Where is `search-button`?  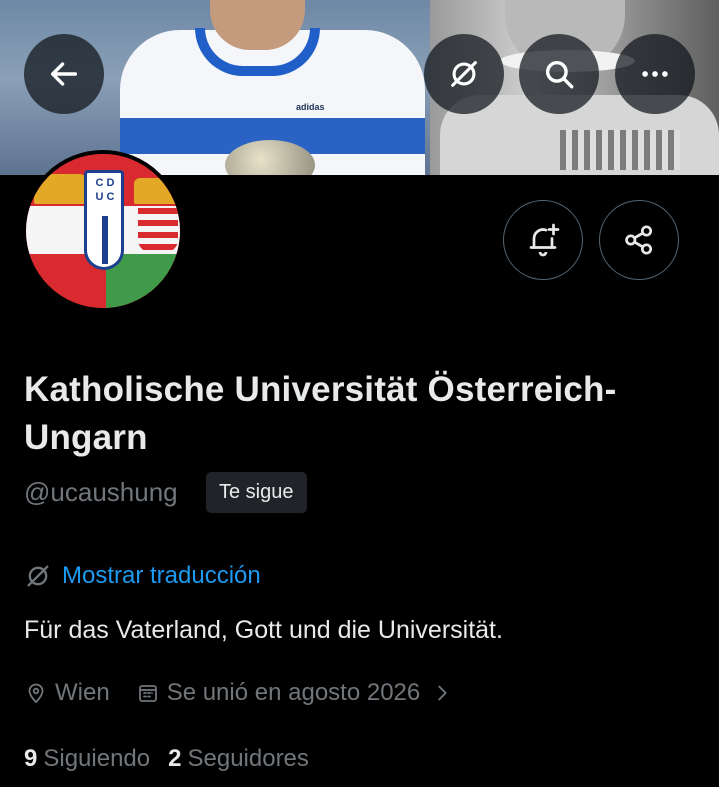 search-button is located at coordinates (559, 74).